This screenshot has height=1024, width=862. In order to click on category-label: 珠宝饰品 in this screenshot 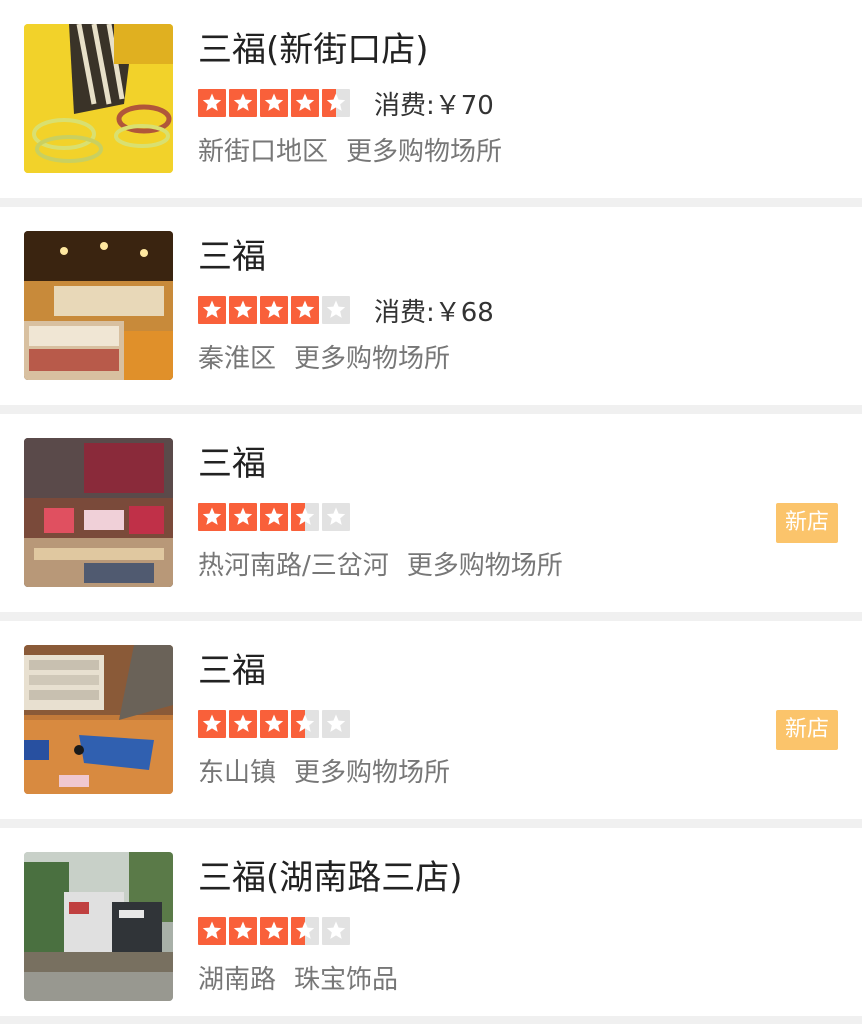, I will do `click(346, 980)`.